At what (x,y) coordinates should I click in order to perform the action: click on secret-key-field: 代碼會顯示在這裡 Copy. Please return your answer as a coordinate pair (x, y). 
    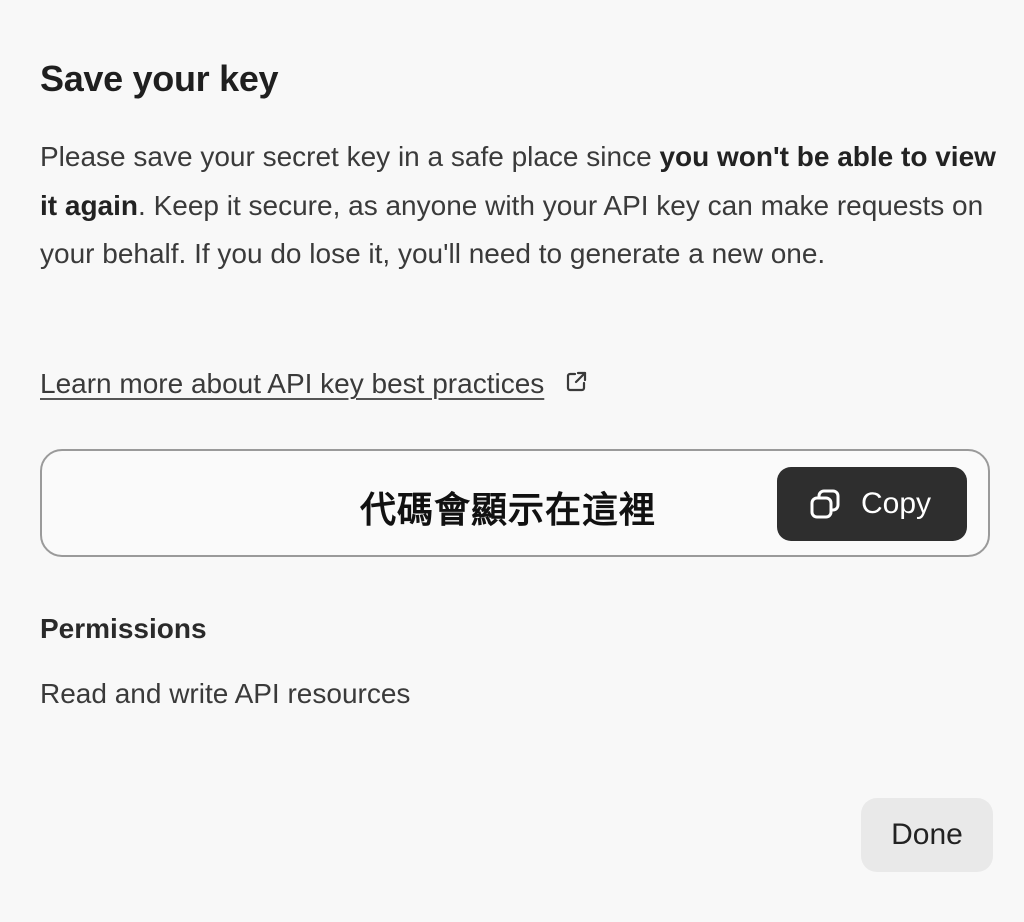
    Looking at the image, I should click on (515, 503).